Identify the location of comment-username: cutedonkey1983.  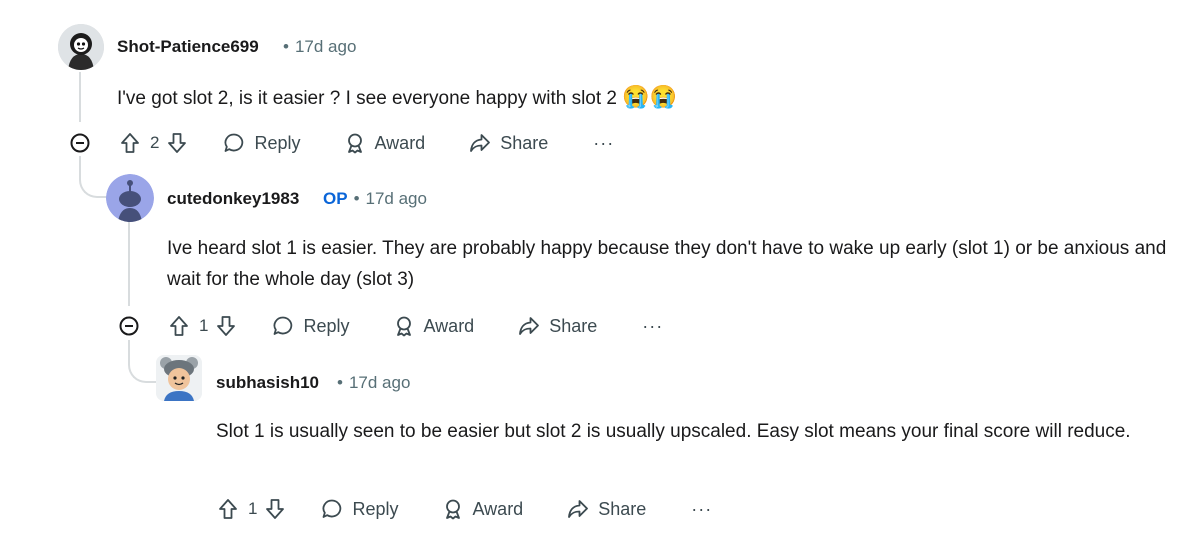
(233, 199).